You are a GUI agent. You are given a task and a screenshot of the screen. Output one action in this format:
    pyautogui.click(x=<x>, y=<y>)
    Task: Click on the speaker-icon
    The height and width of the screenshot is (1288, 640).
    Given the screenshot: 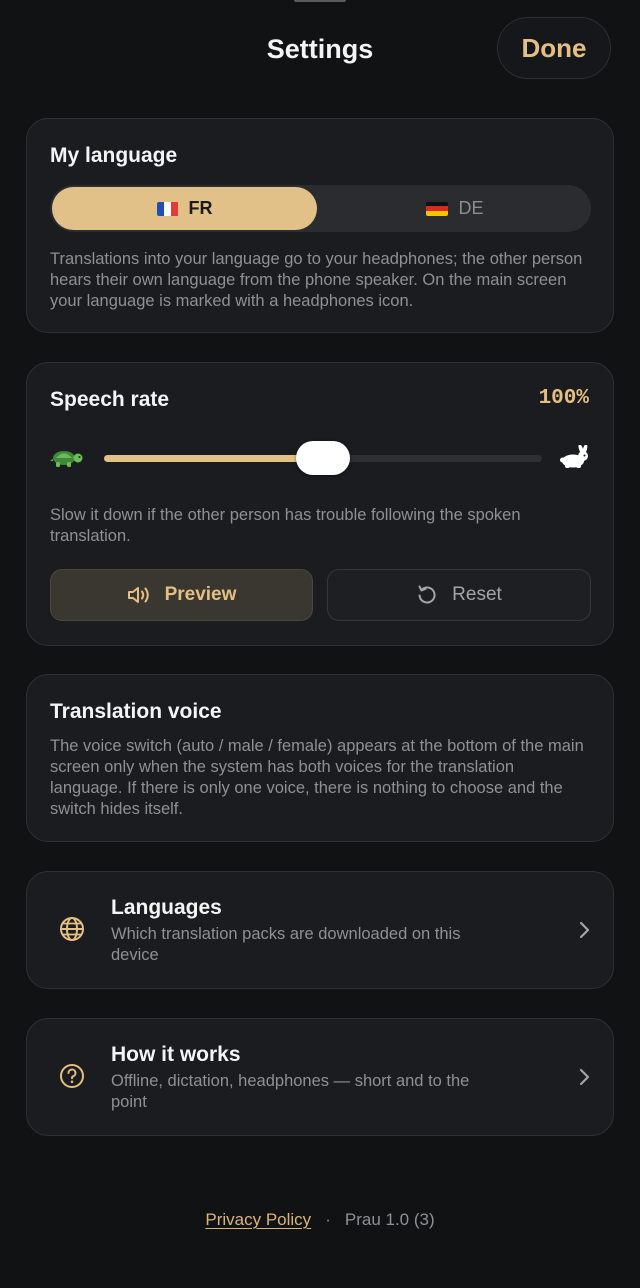 What is the action you would take?
    pyautogui.click(x=138, y=595)
    